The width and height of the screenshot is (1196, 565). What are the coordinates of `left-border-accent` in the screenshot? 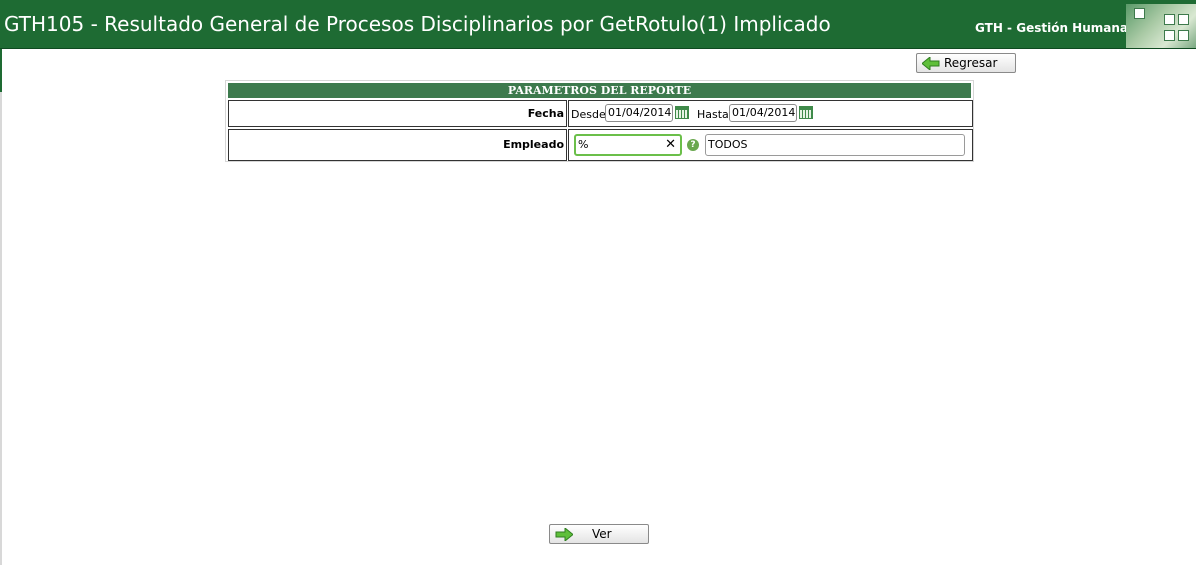 It's located at (1, 70).